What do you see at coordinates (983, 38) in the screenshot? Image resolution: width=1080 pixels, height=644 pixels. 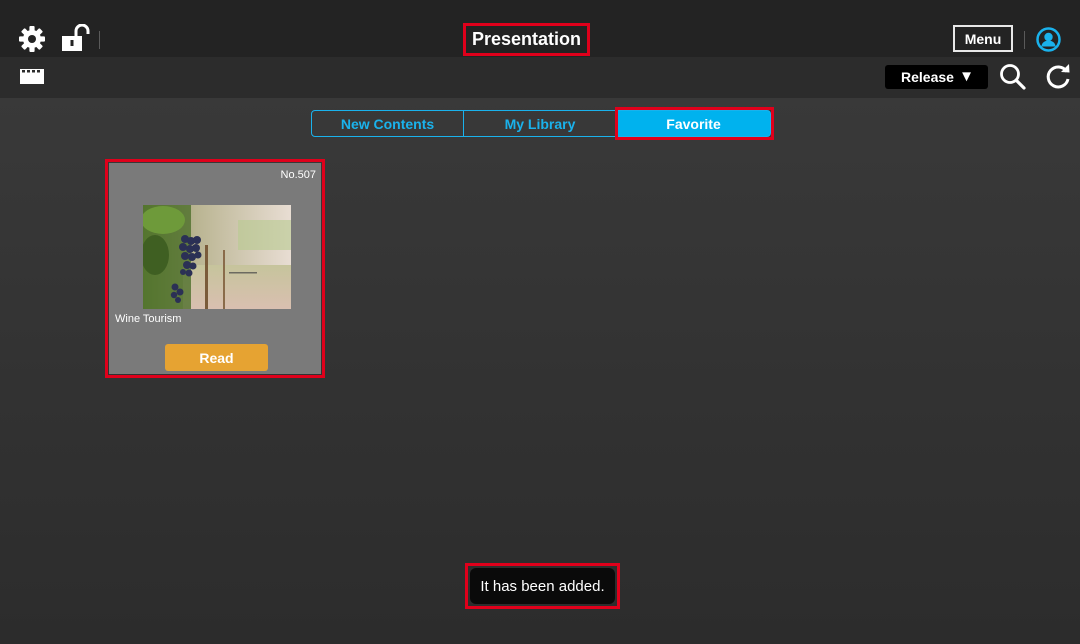 I see `menu-button: Menu` at bounding box center [983, 38].